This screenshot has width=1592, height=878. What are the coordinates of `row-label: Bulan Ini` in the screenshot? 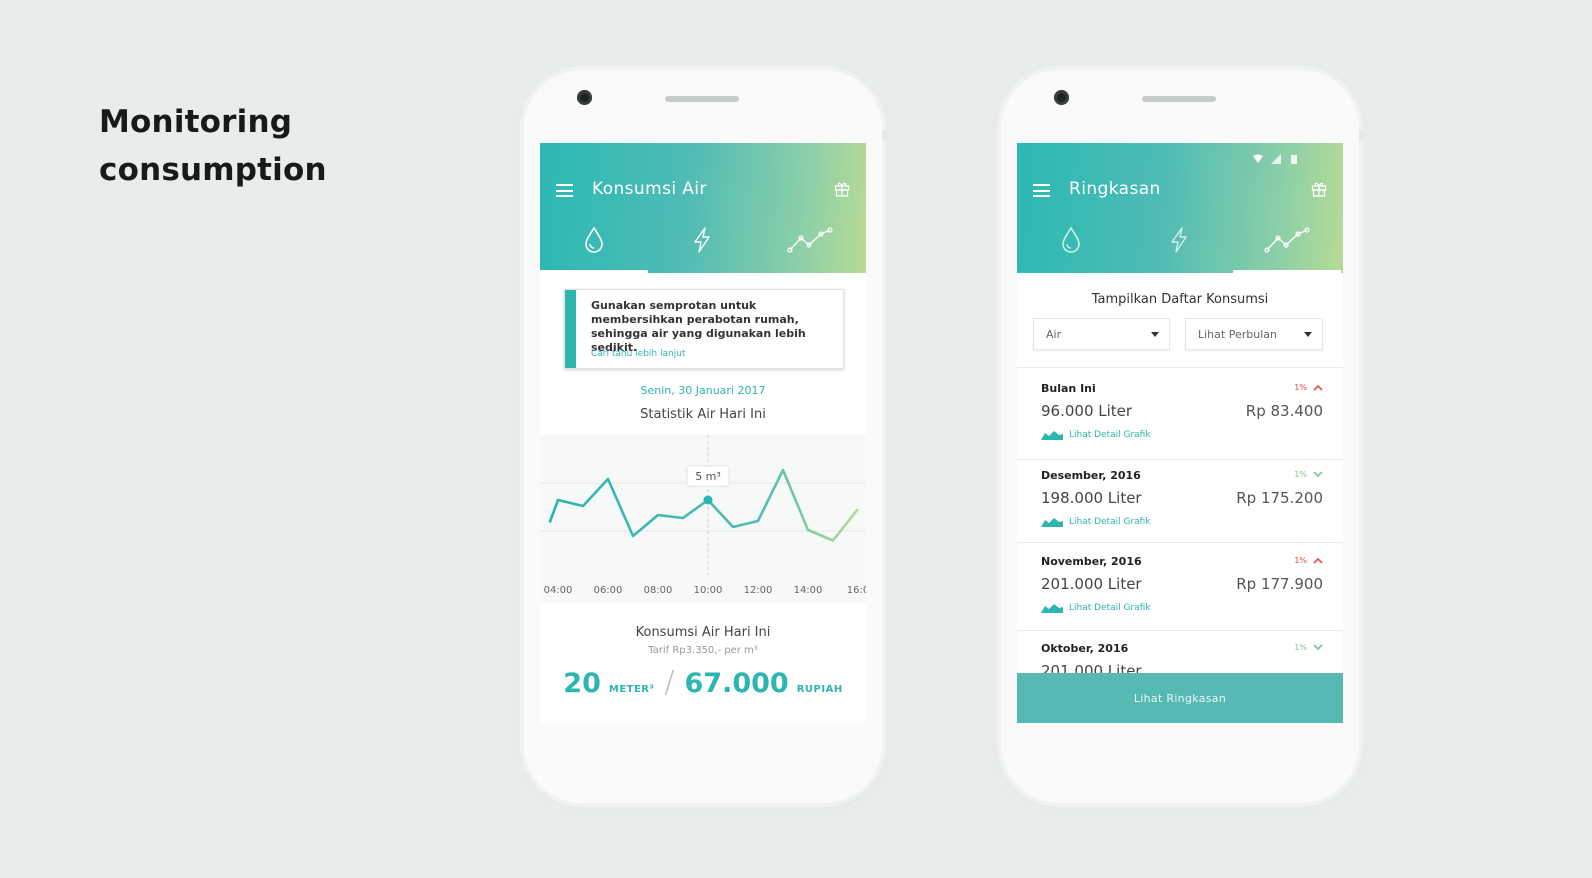 It's located at (1068, 388).